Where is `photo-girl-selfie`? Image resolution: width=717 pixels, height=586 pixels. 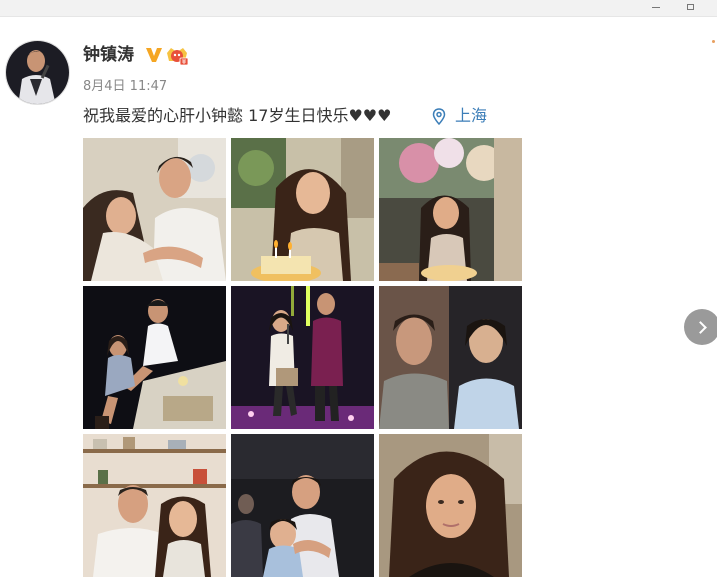
photo-girl-selfie is located at coordinates (450, 505).